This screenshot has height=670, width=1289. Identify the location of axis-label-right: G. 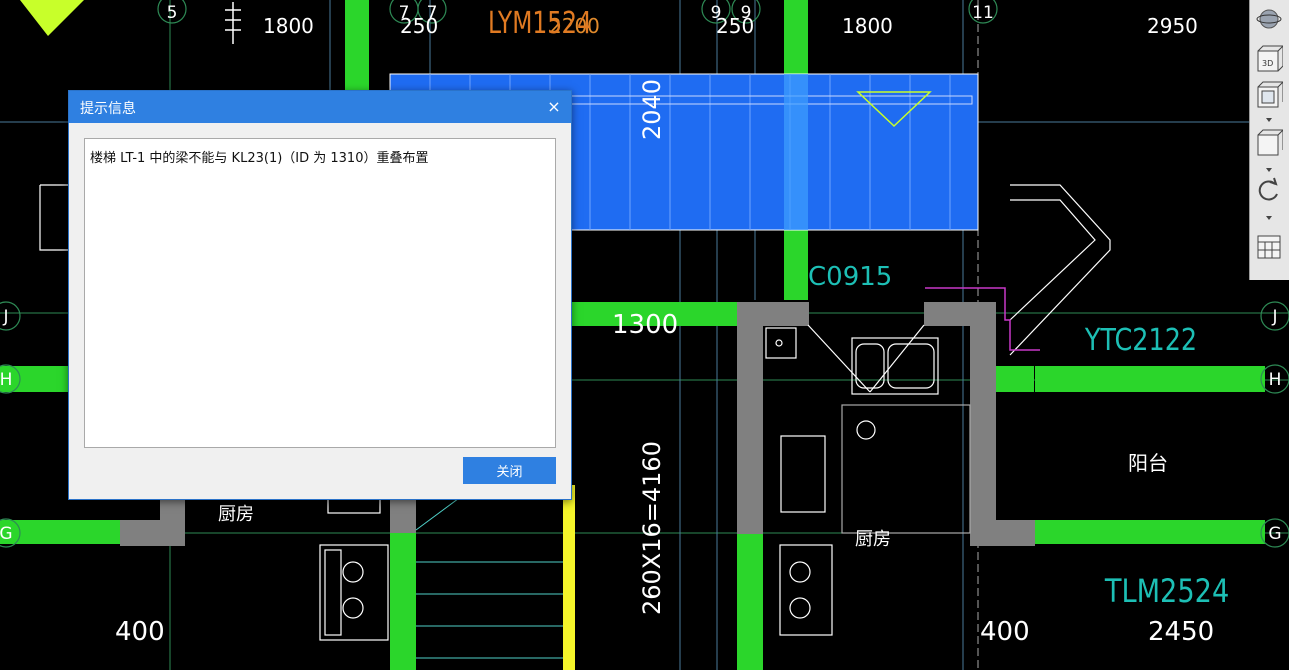
(1274, 534).